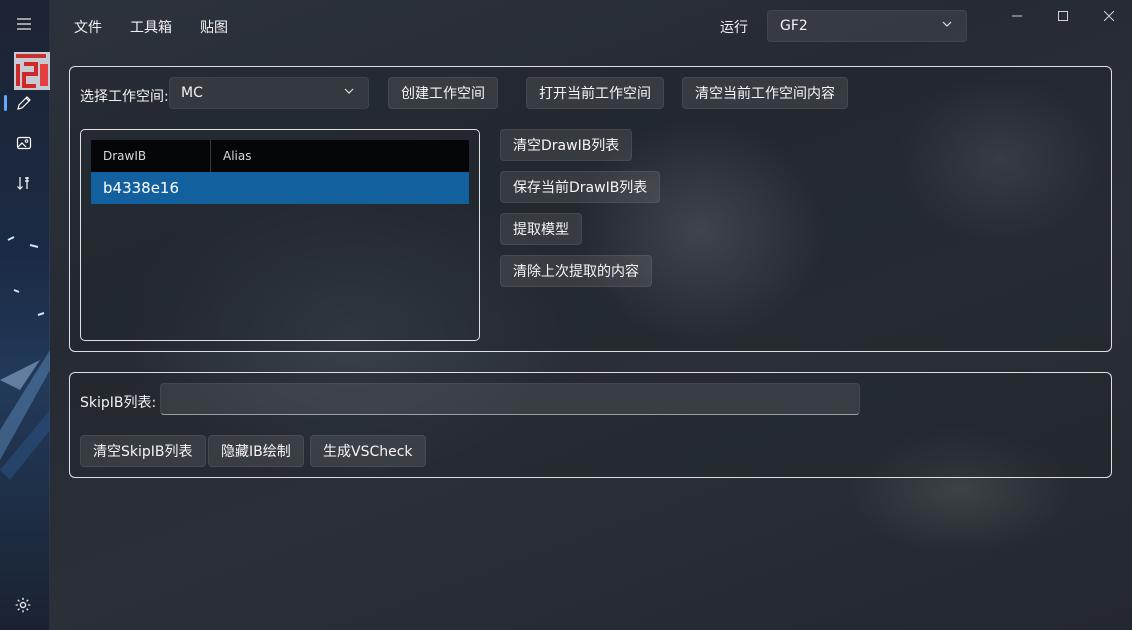  I want to click on workspace-label: 选择工作空间:, so click(124, 97).